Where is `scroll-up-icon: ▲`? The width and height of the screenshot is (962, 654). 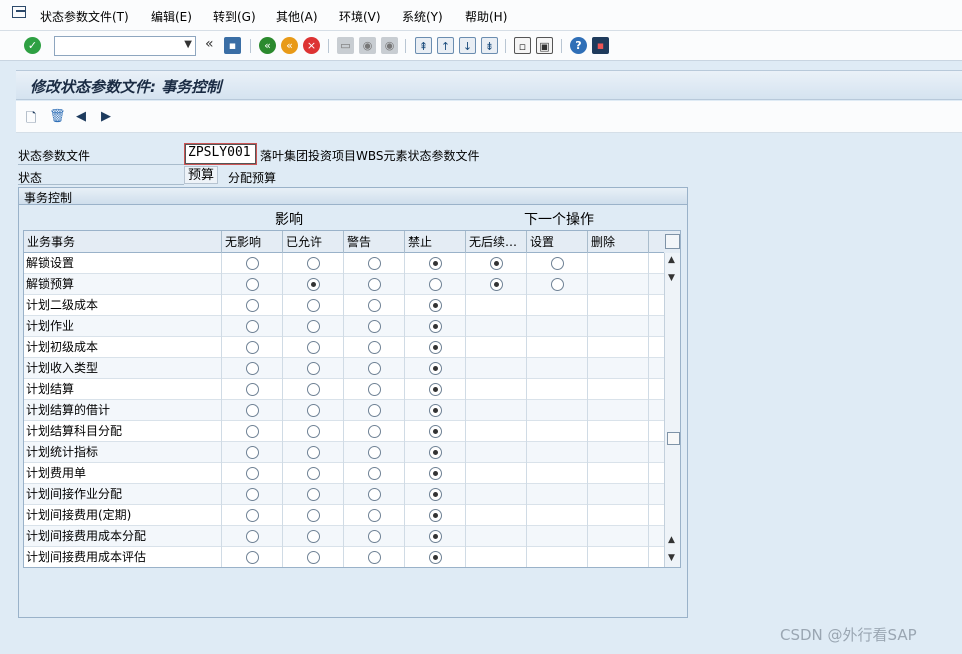 scroll-up-icon: ▲ is located at coordinates (671, 260).